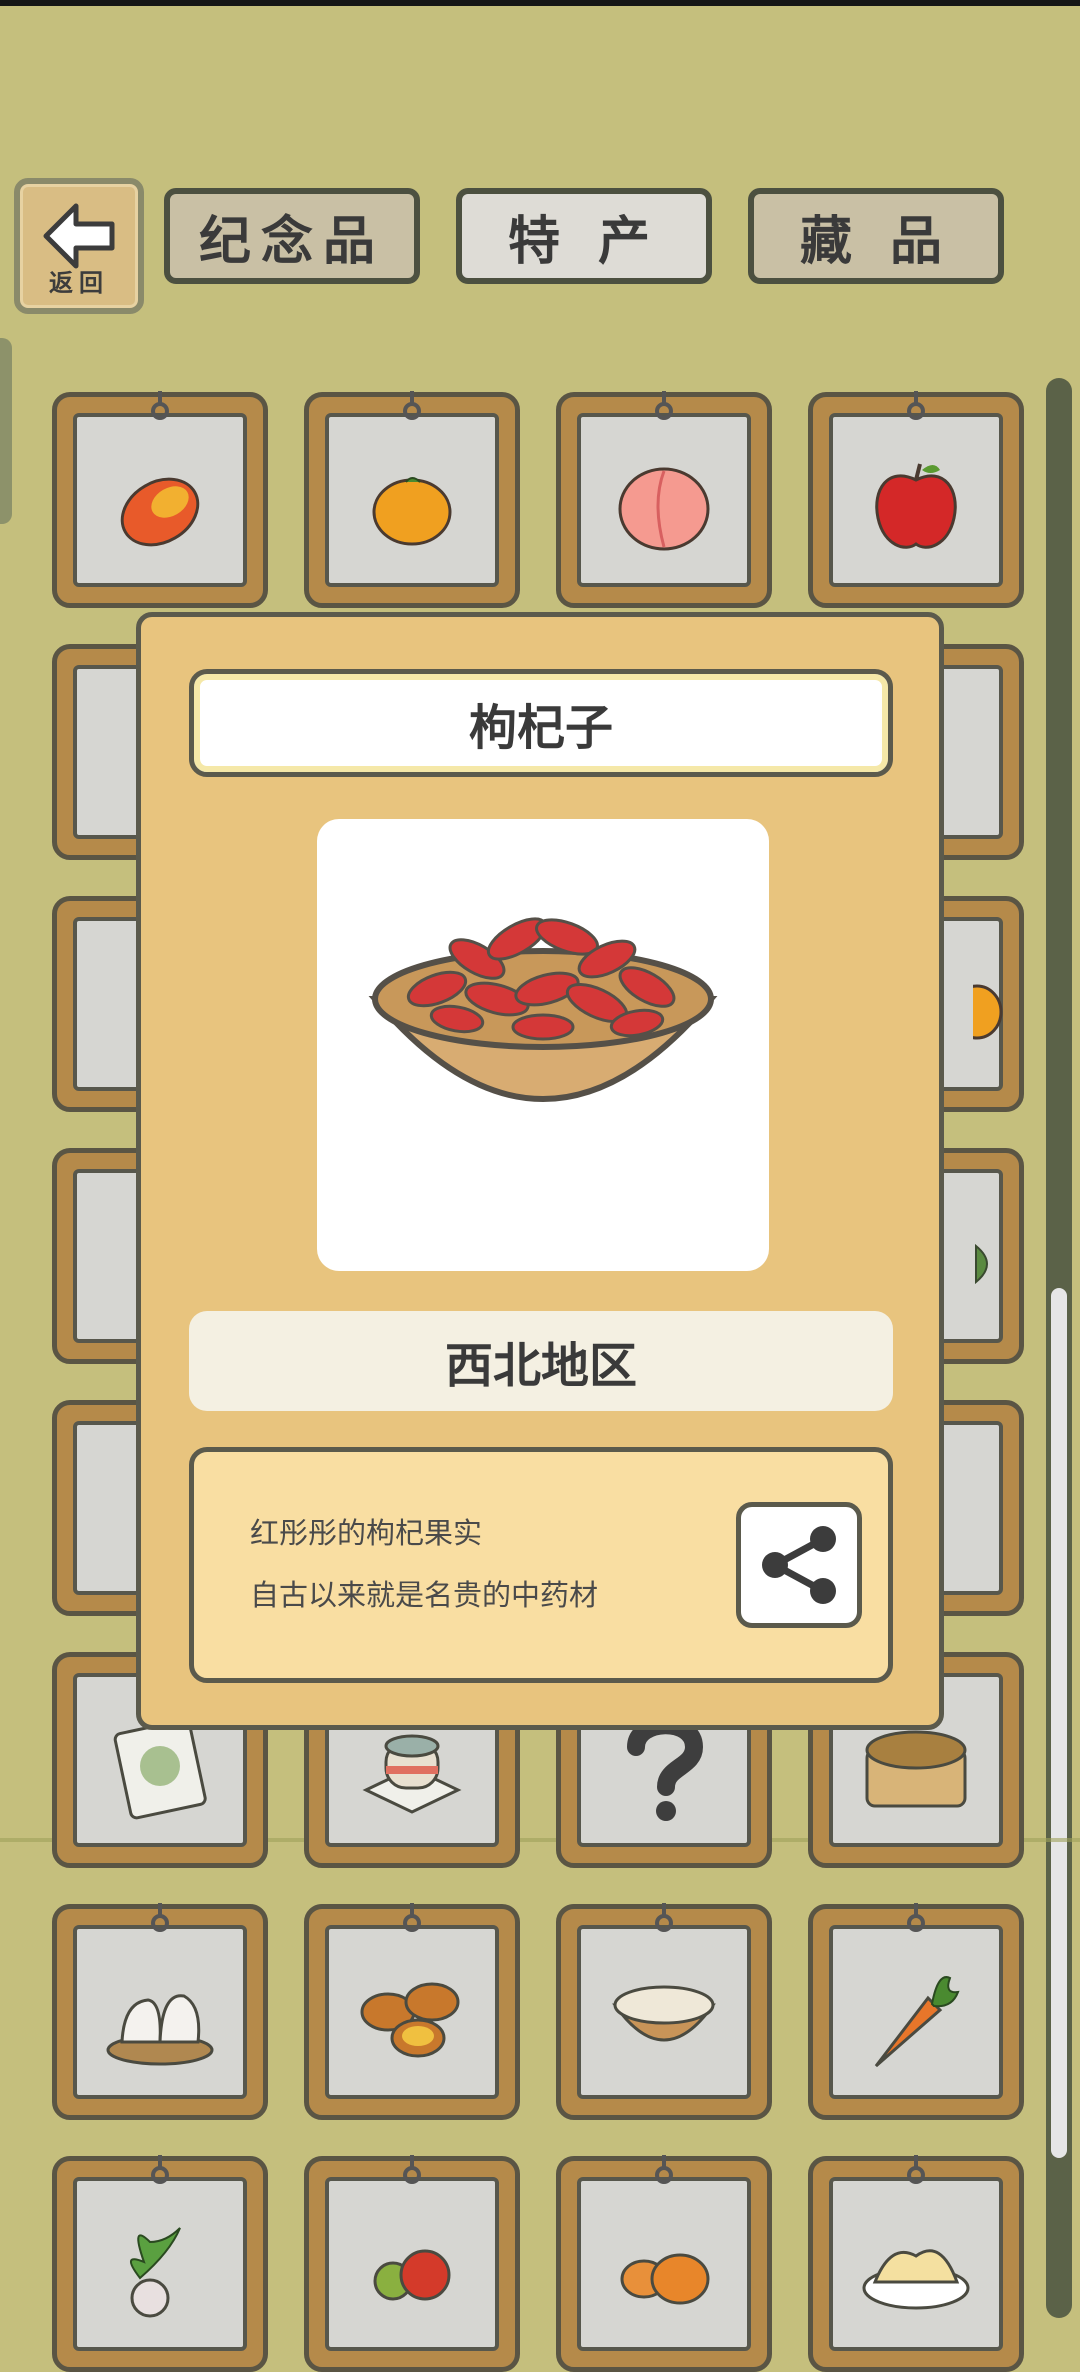 Image resolution: width=1080 pixels, height=2372 pixels. I want to click on back-arrow-icon, so click(79, 236).